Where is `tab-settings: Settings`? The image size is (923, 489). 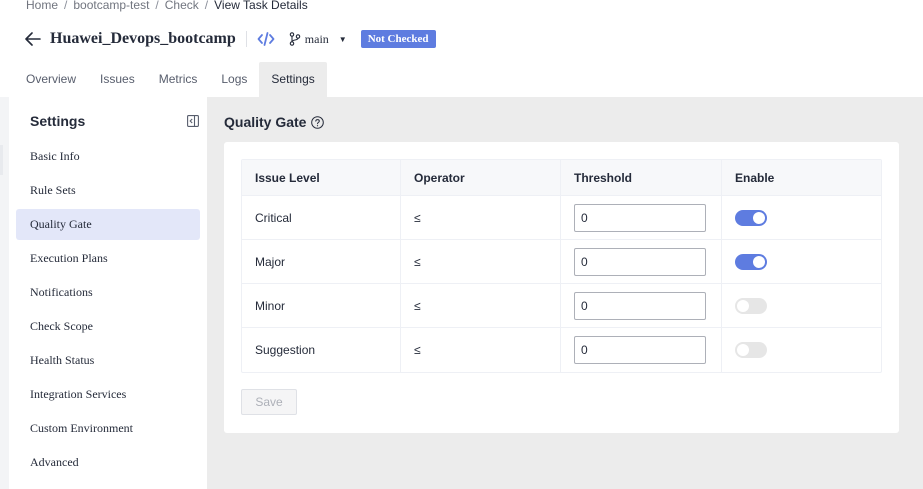 tab-settings: Settings is located at coordinates (293, 79).